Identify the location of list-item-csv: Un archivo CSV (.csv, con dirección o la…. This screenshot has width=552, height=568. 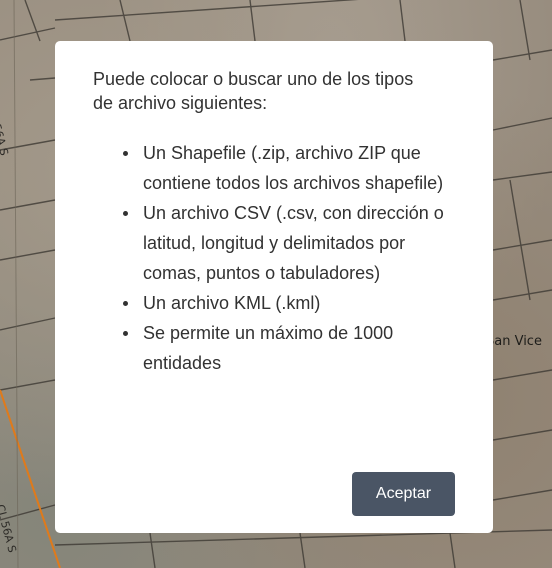
(292, 243).